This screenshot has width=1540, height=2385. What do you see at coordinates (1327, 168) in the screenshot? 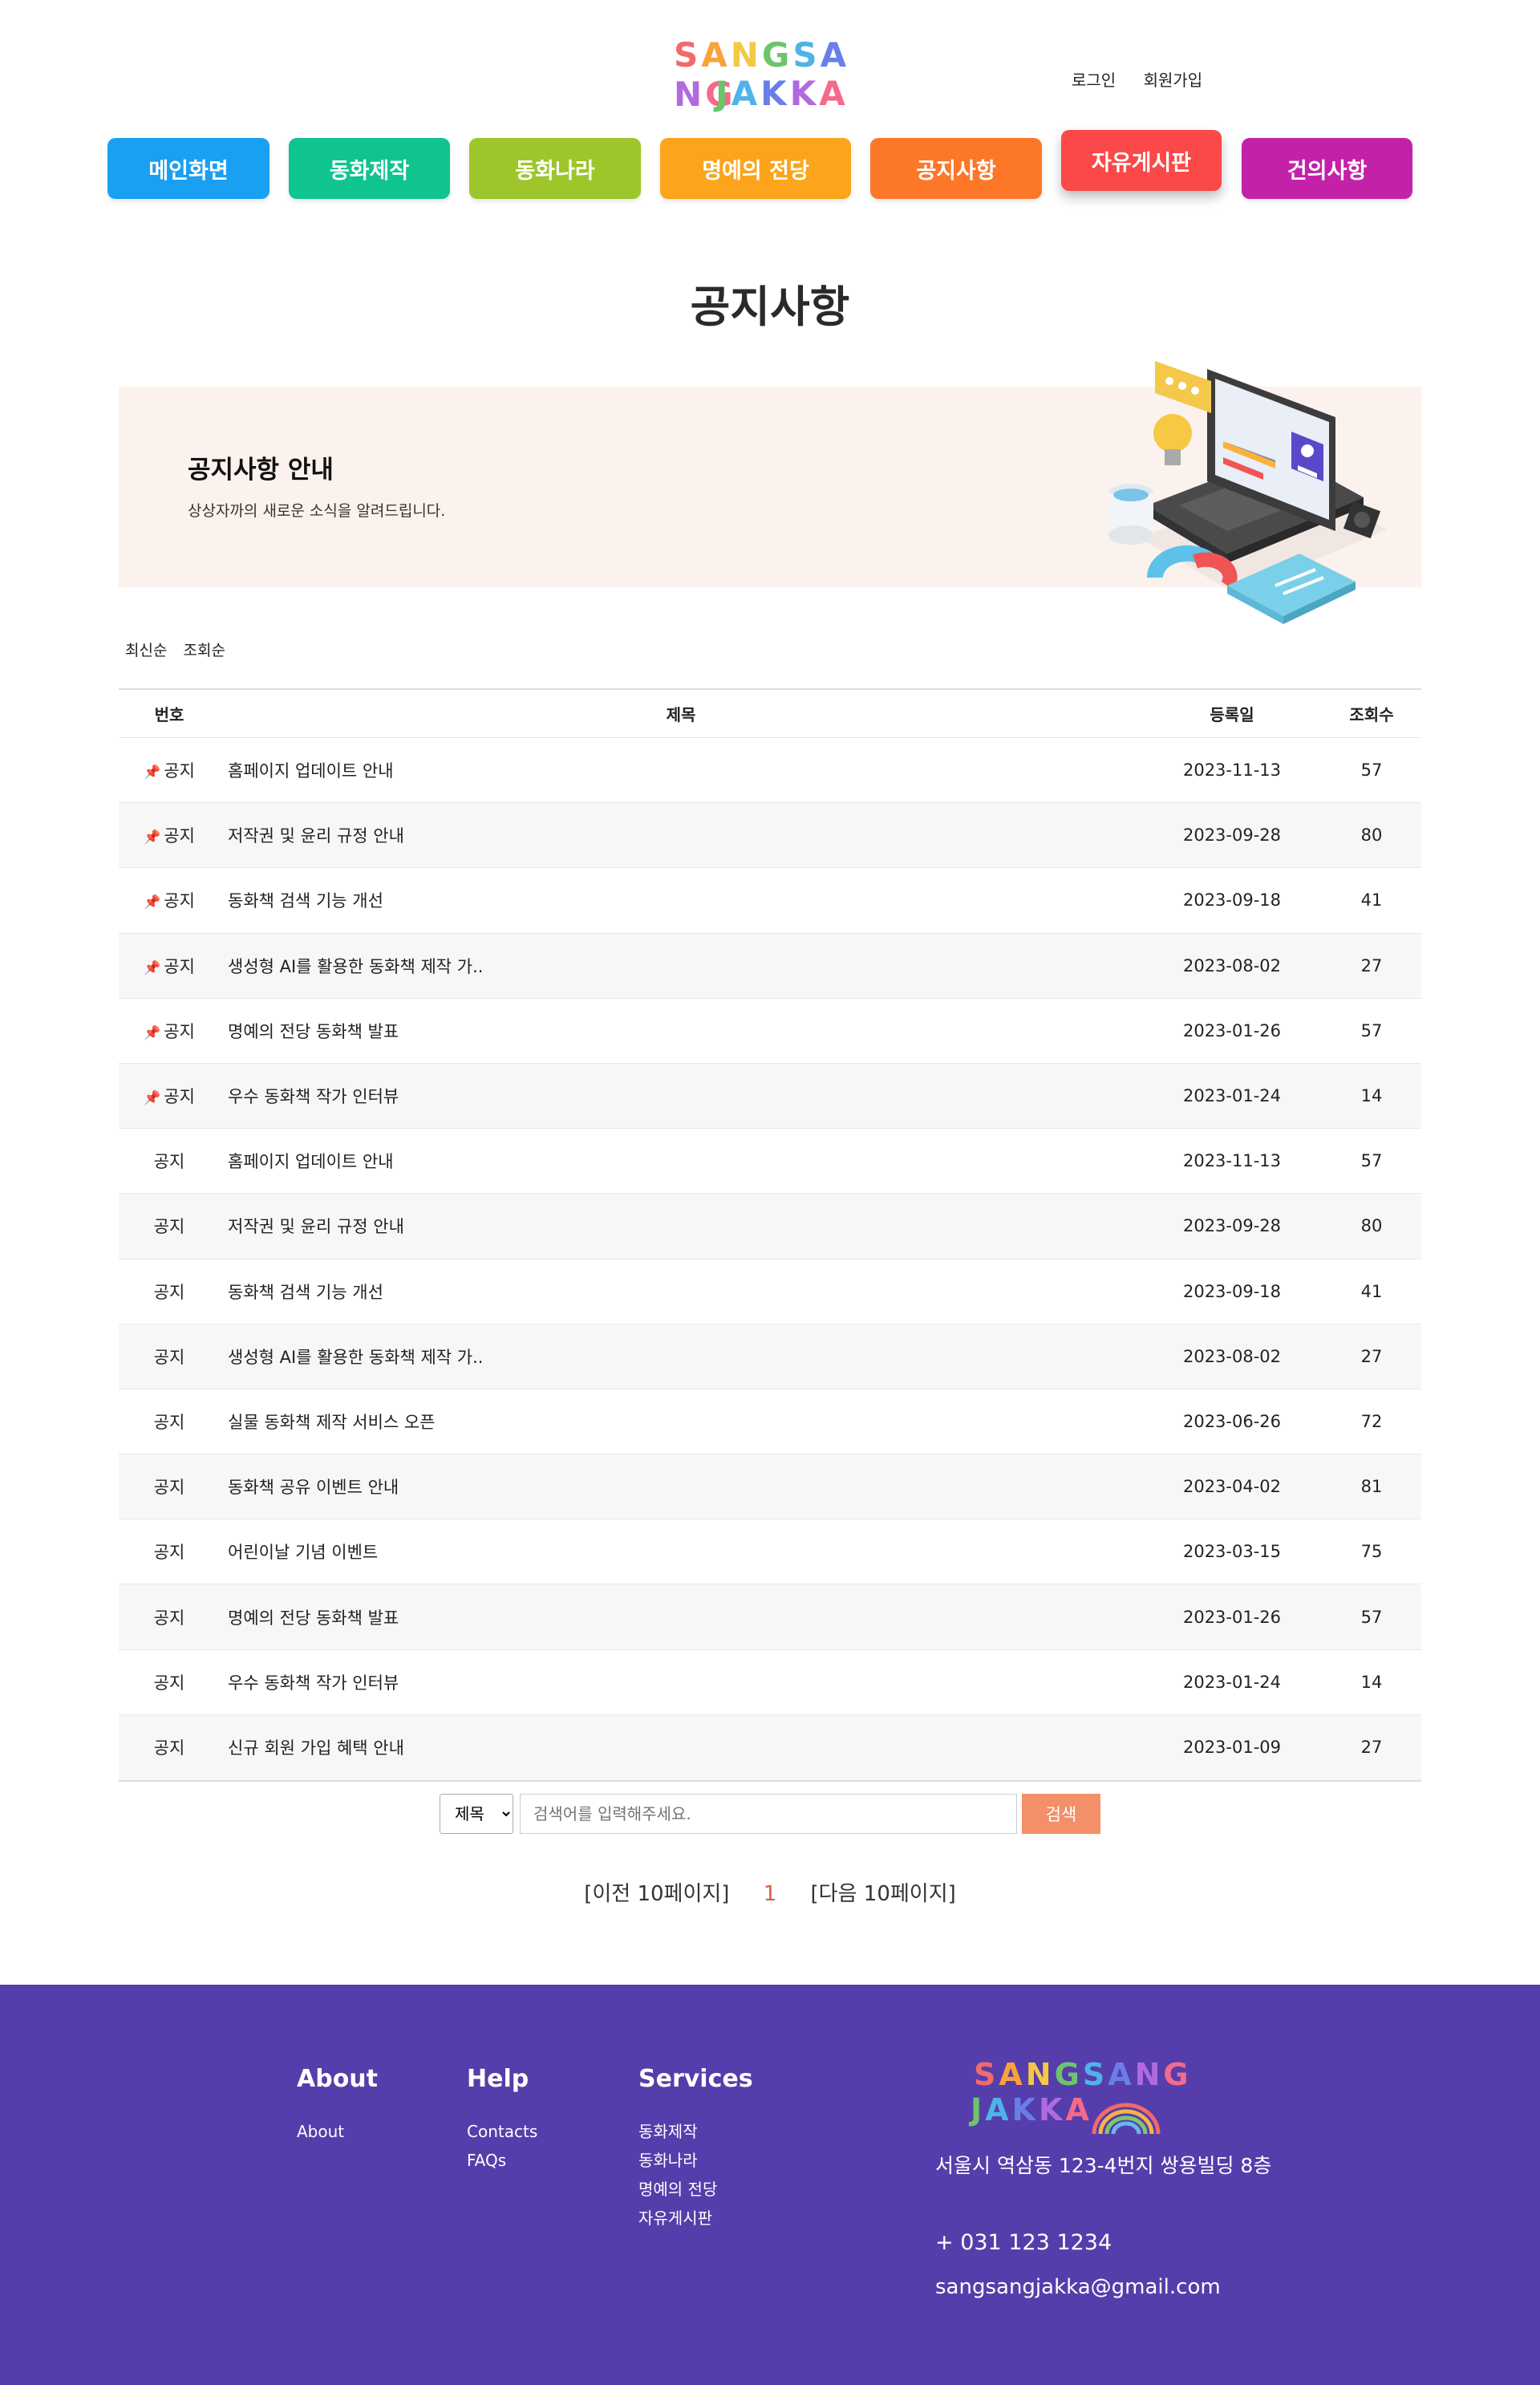
I see `nav-item-suggestions: 건의사항` at bounding box center [1327, 168].